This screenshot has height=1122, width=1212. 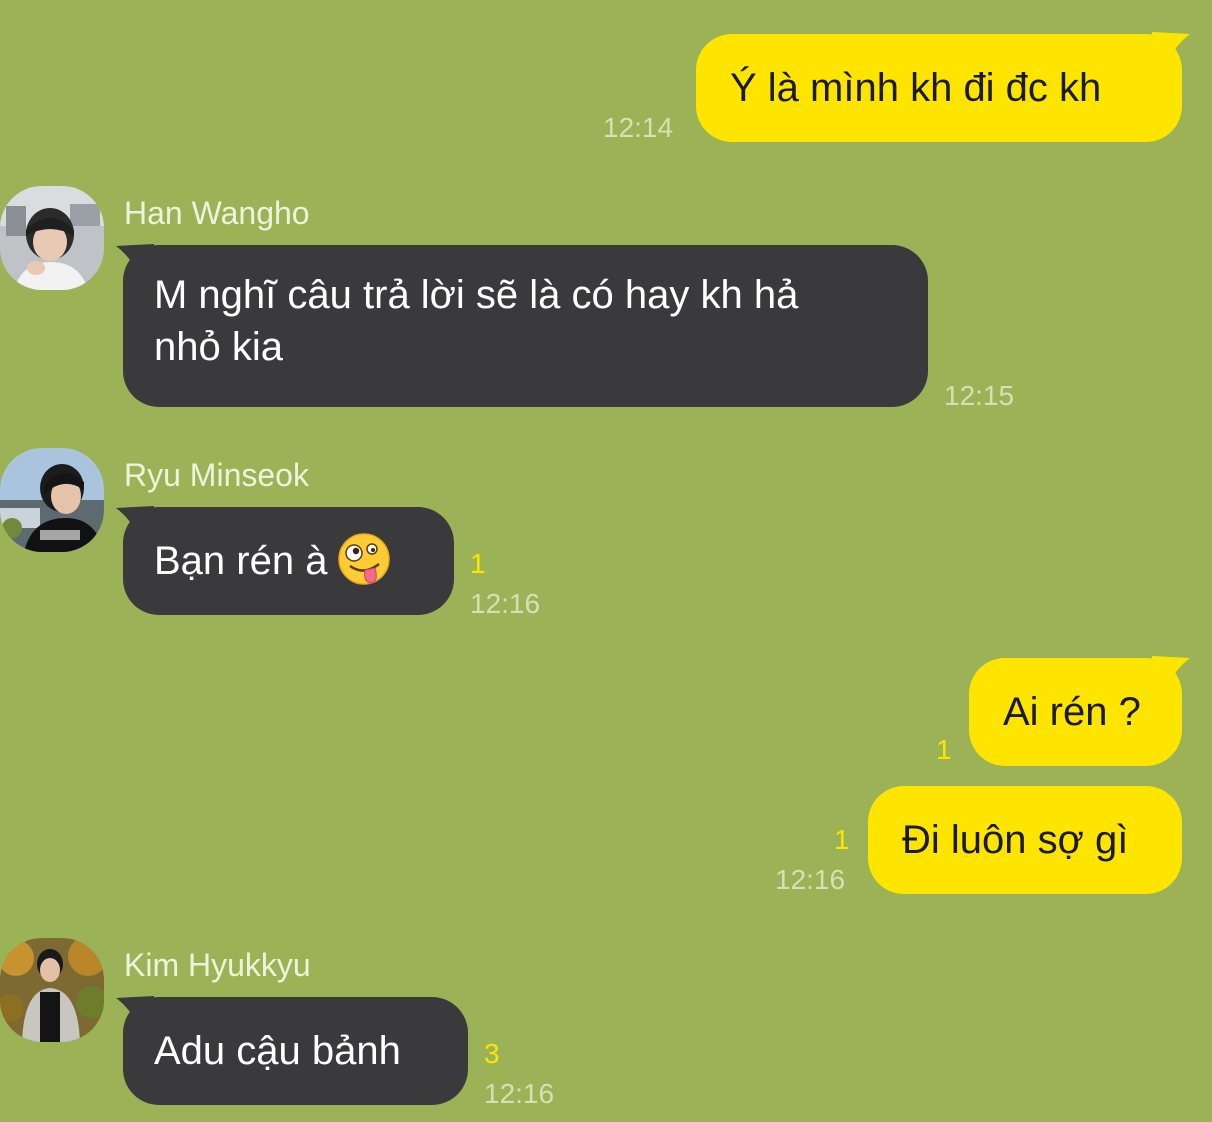 What do you see at coordinates (1072, 712) in the screenshot?
I see `message-text: Ai rén ?` at bounding box center [1072, 712].